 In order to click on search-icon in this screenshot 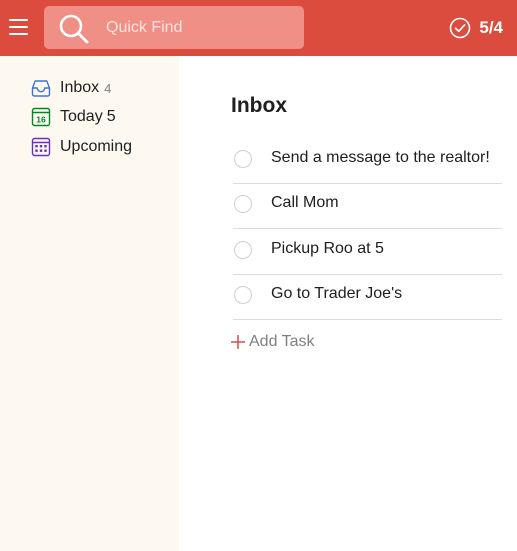, I will do `click(74, 29)`.